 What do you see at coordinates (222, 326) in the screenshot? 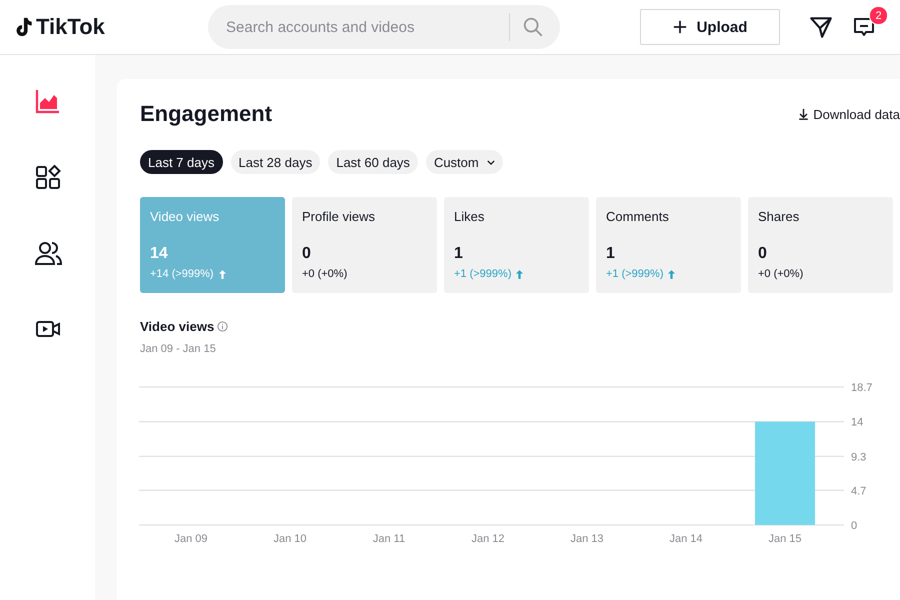
I see `info-icon` at bounding box center [222, 326].